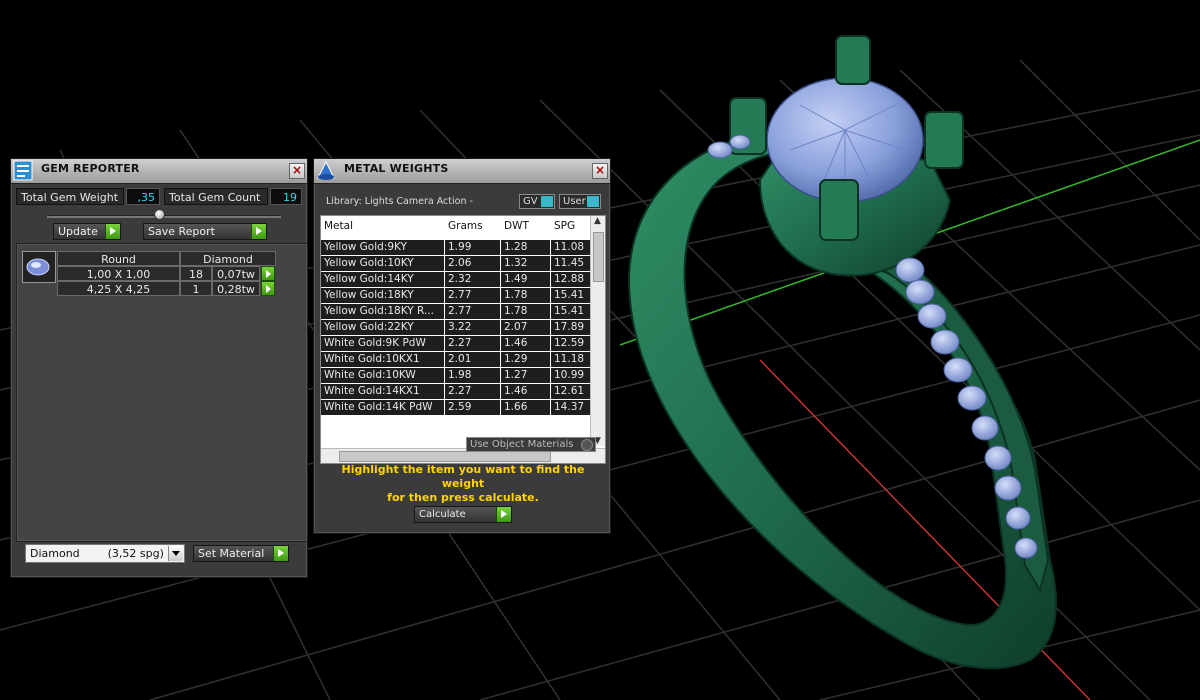 This screenshot has width=1200, height=700. I want to click on metal-weights-titlebar: METAL WEIGHTS ×, so click(462, 171).